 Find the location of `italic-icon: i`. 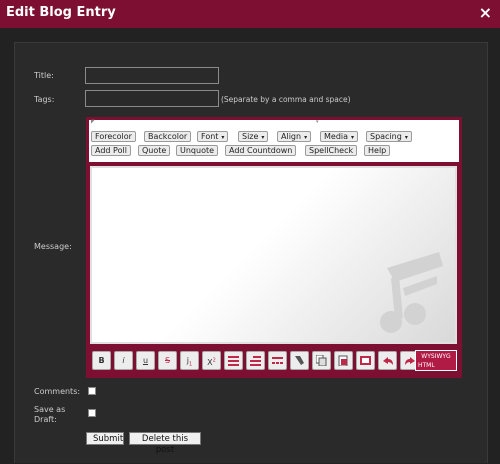

italic-icon: i is located at coordinates (123, 360).